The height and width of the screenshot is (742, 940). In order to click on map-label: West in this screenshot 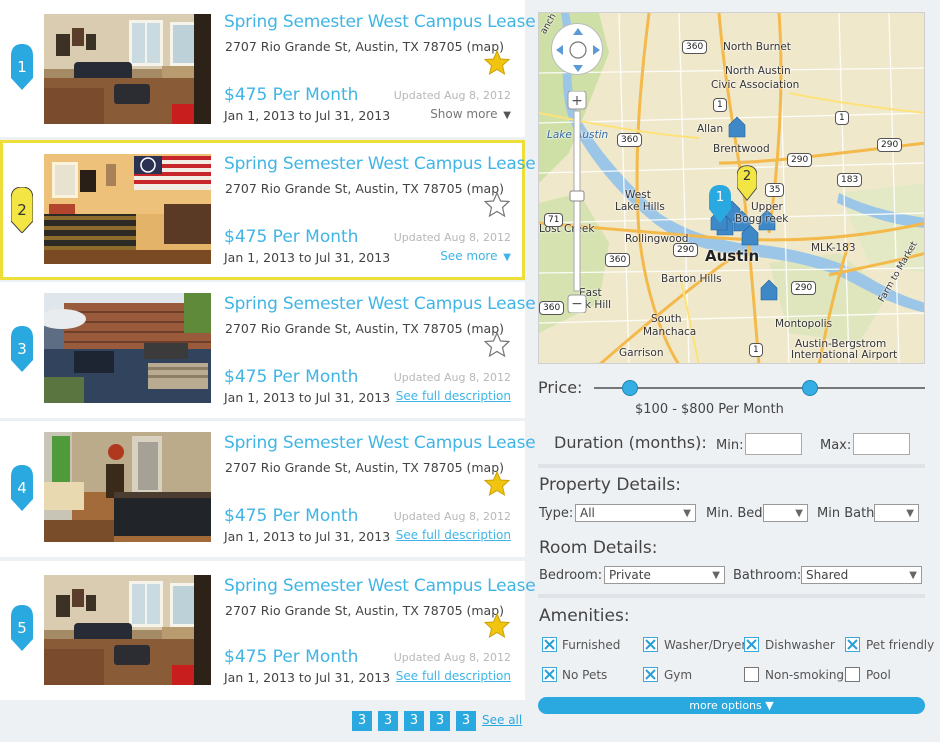, I will do `click(638, 195)`.